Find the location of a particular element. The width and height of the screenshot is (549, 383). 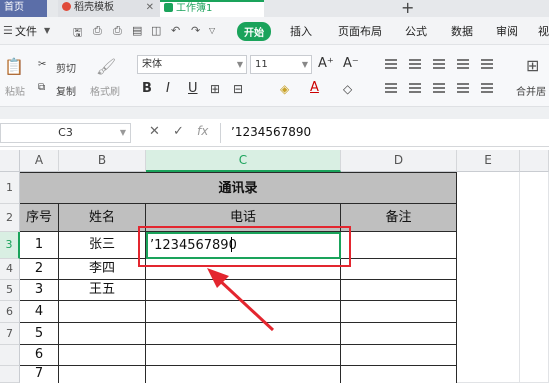

row-header-1: 1 is located at coordinates (10, 188).